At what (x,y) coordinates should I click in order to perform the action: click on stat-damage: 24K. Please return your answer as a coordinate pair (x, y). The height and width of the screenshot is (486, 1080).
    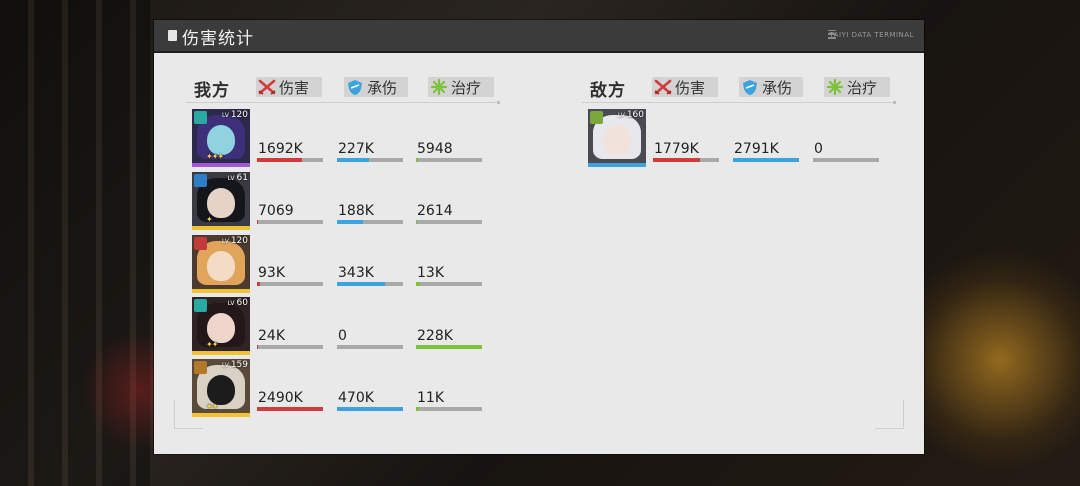
    Looking at the image, I should click on (290, 338).